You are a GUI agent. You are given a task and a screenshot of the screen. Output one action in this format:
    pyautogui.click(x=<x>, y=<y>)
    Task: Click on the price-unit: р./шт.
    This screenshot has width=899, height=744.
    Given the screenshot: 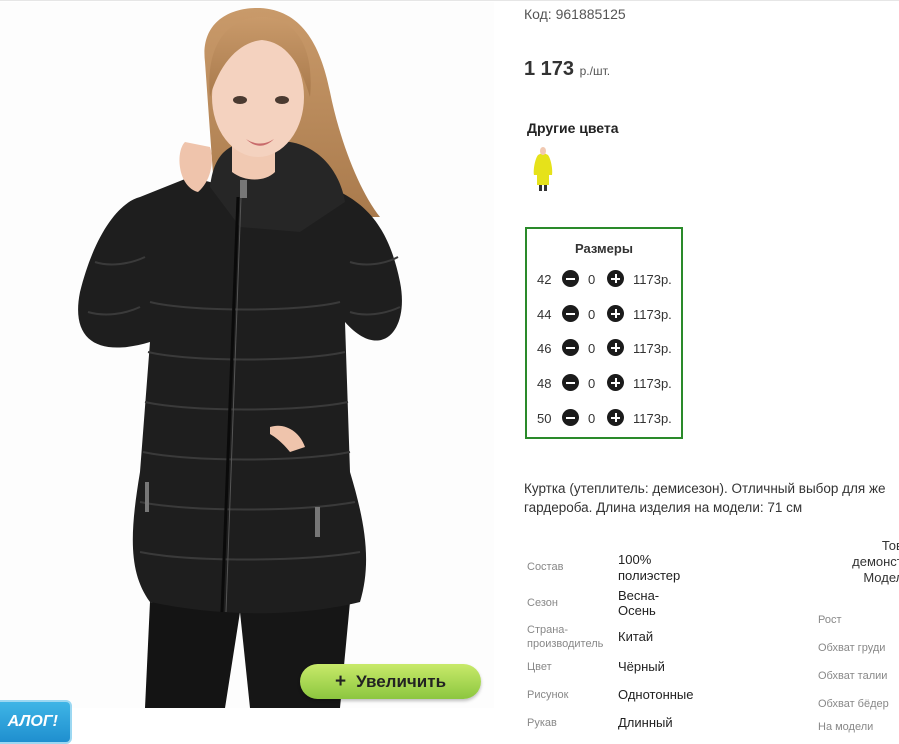 What is the action you would take?
    pyautogui.click(x=595, y=71)
    